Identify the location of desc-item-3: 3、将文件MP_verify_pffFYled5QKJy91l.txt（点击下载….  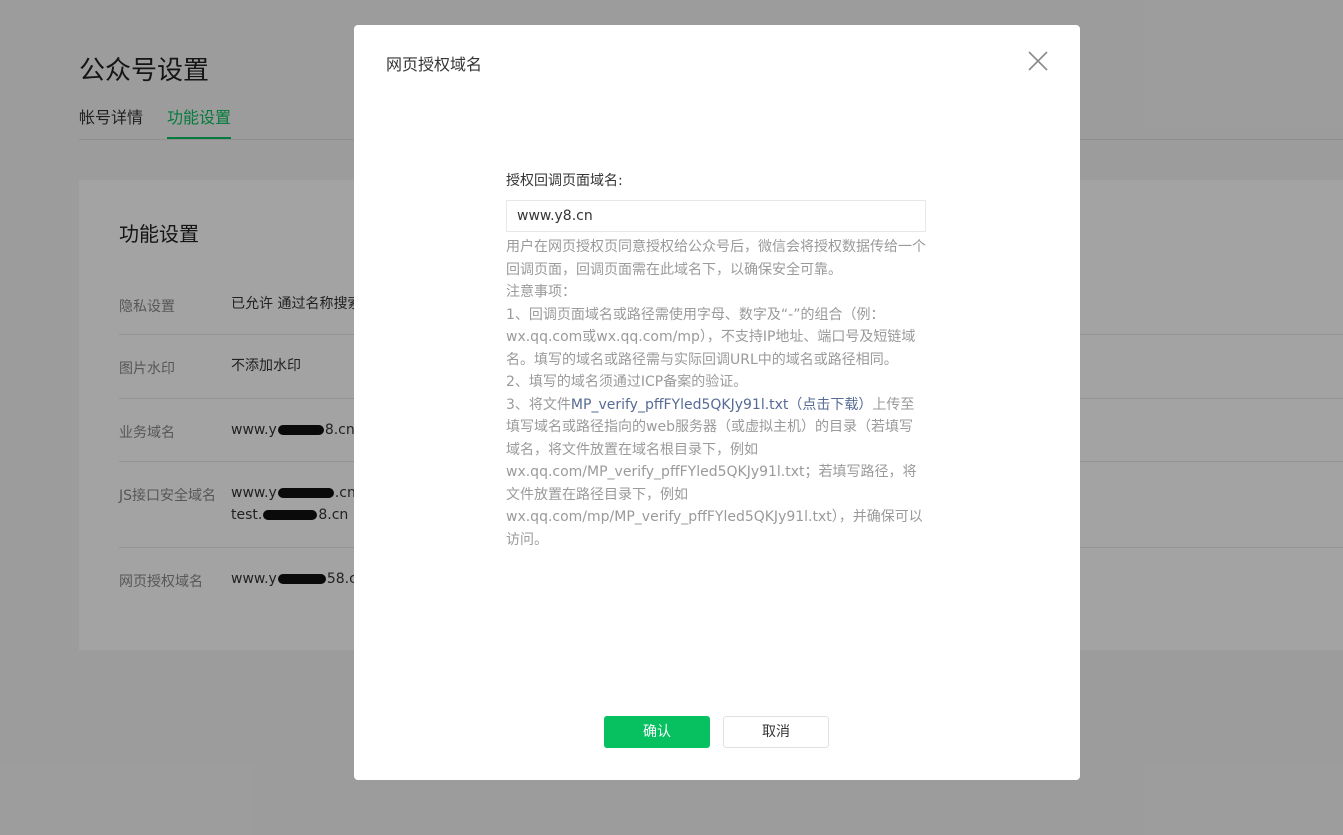
(714, 472).